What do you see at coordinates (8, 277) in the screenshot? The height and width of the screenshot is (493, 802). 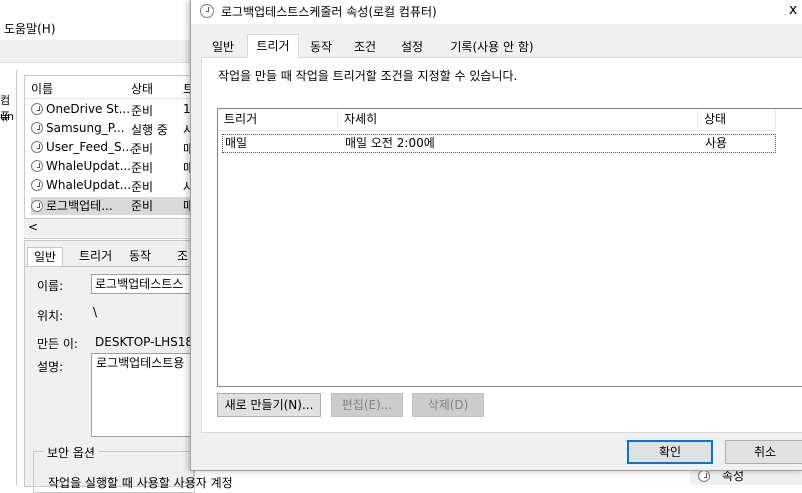 I see `navigation-pane: 컴퓨 un` at bounding box center [8, 277].